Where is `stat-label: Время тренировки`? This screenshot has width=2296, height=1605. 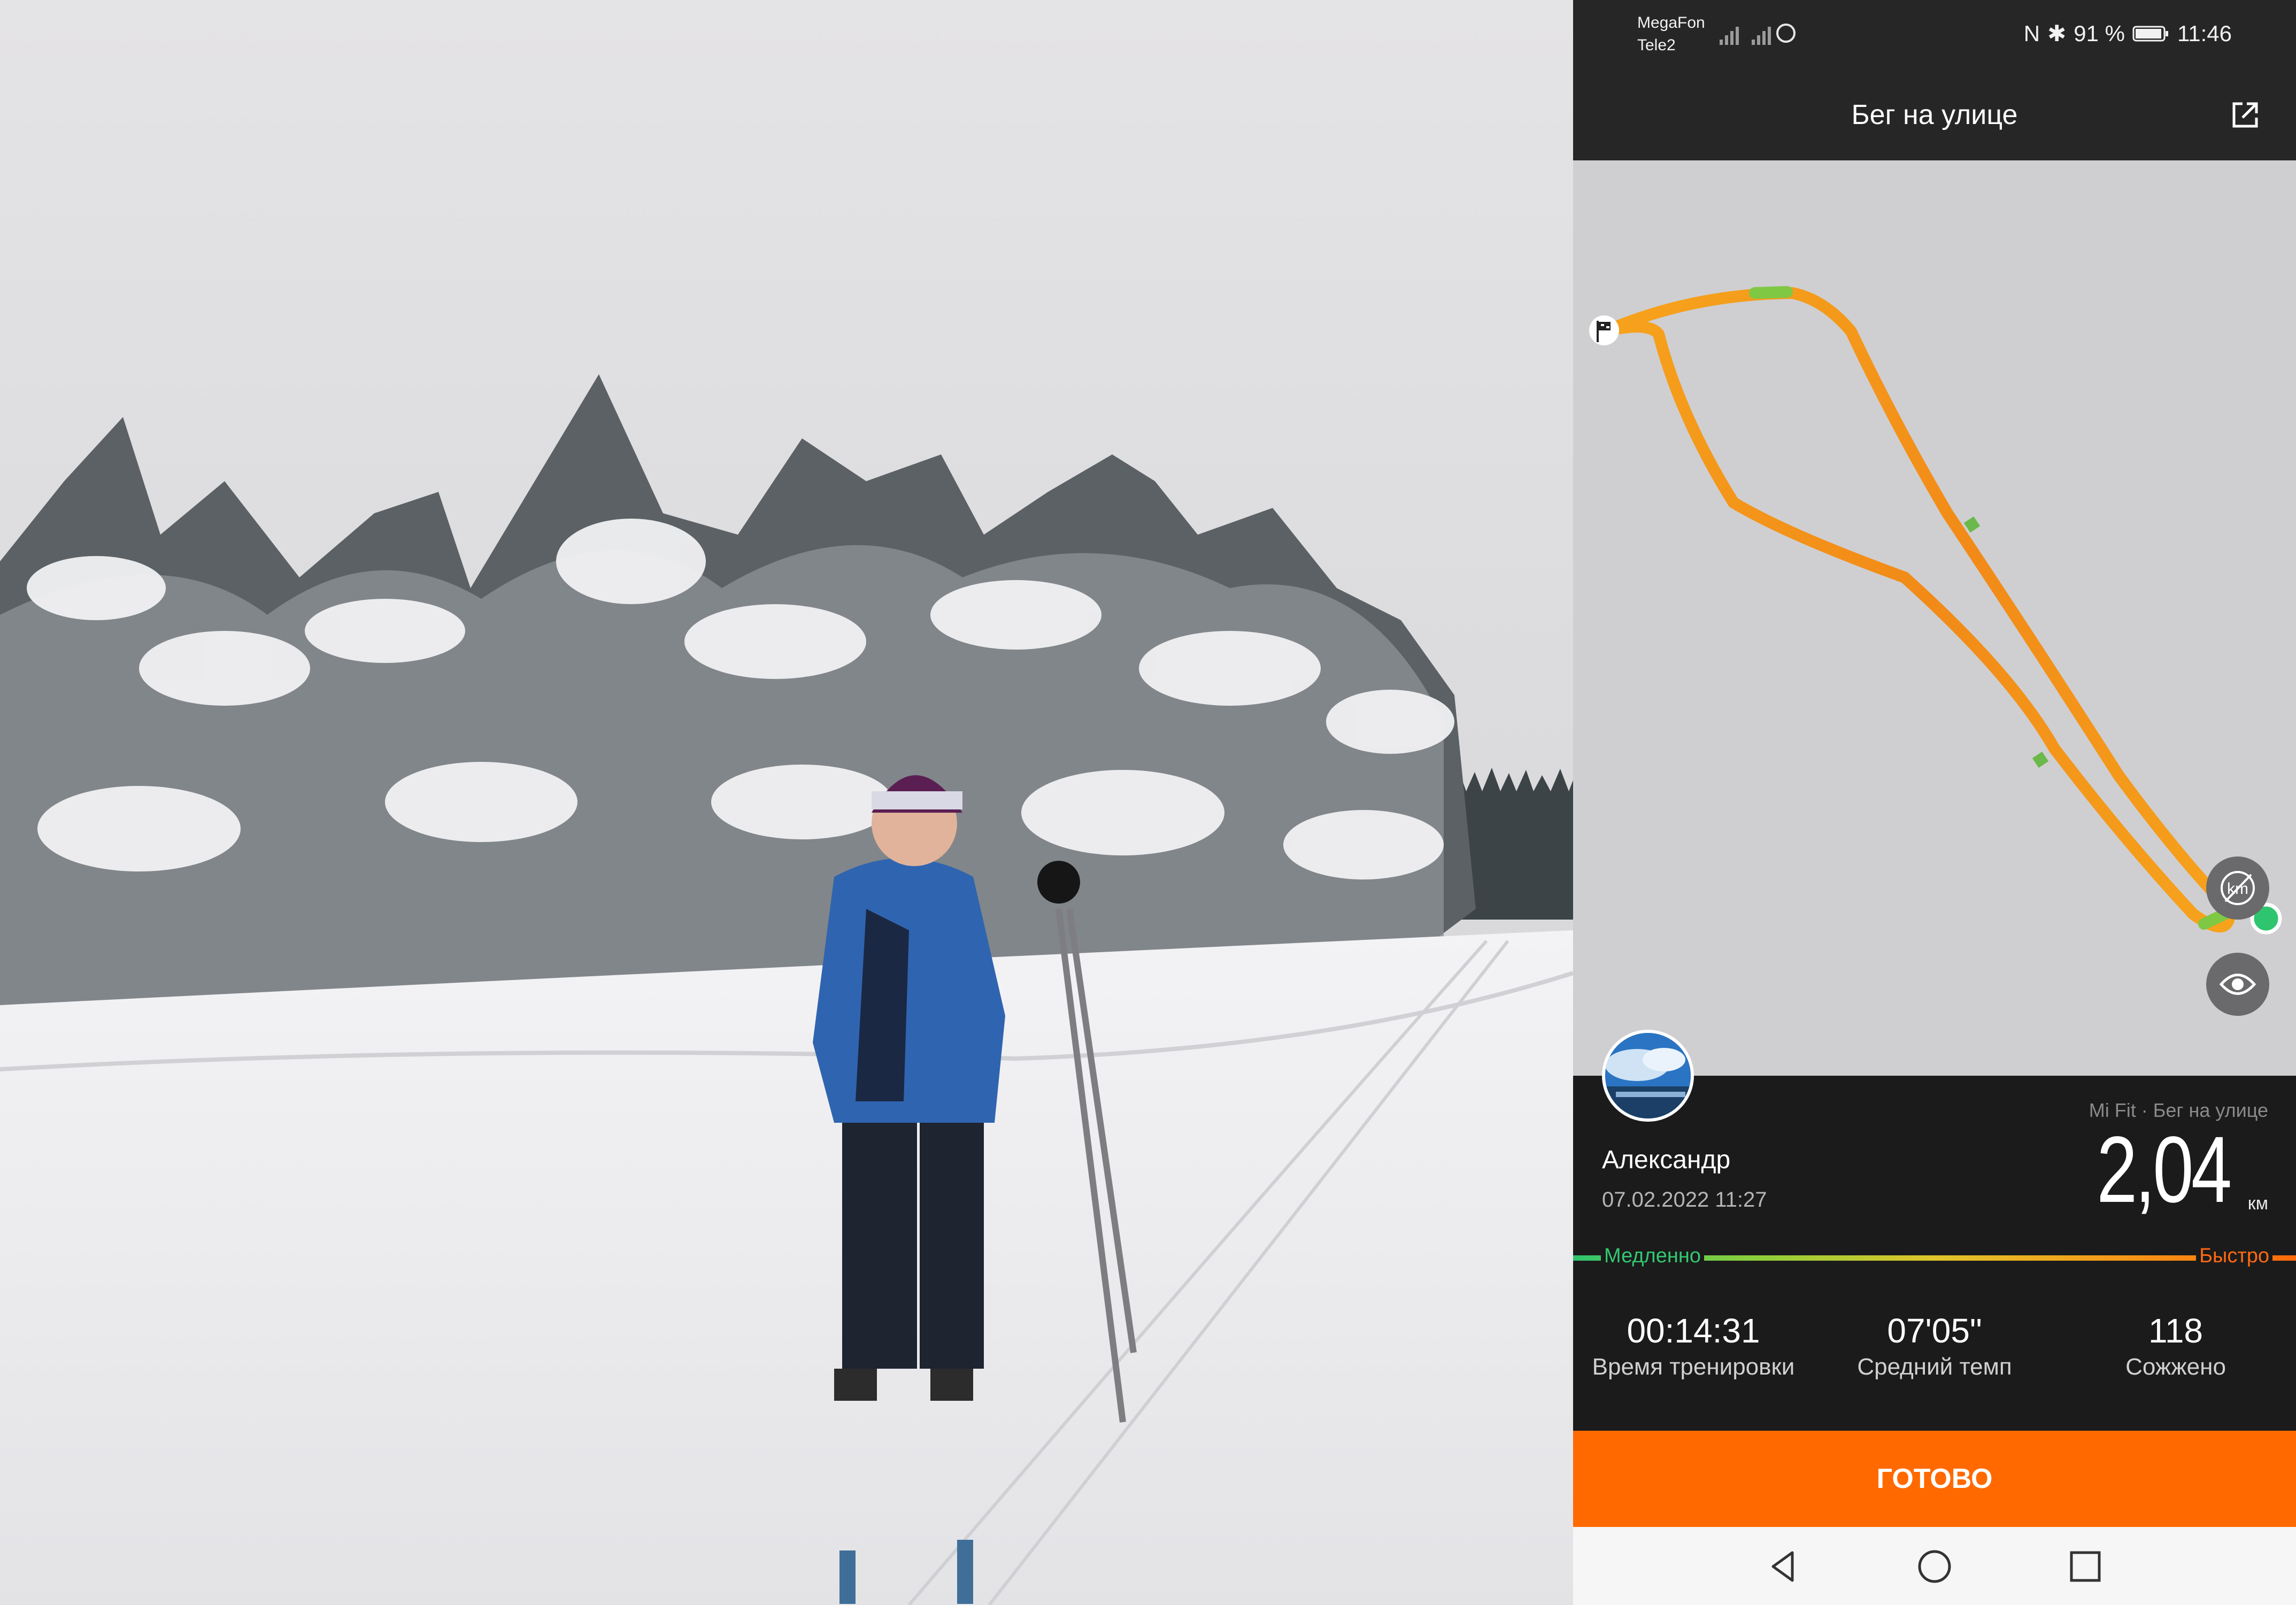 stat-label: Время тренировки is located at coordinates (1693, 1367).